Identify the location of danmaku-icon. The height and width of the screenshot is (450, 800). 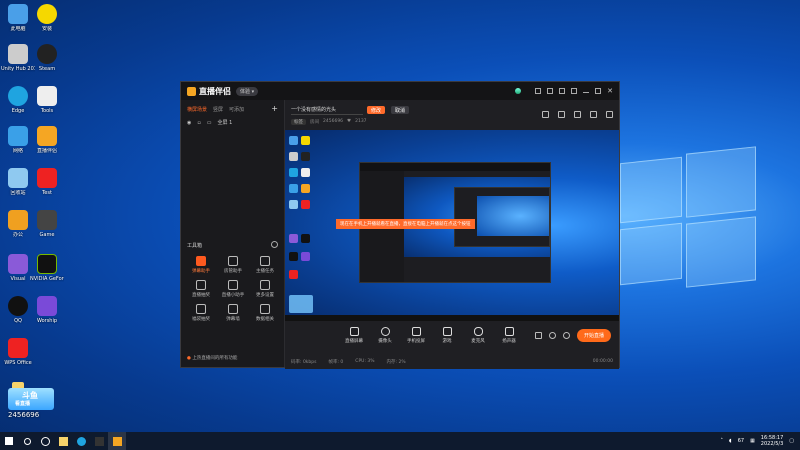
(201, 261).